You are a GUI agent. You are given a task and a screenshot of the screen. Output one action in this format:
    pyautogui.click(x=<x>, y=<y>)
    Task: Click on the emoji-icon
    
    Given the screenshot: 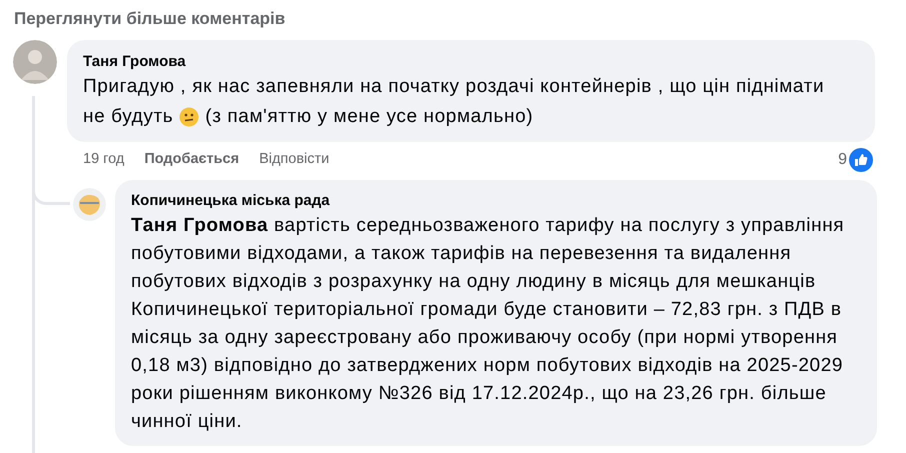 What is the action you would take?
    pyautogui.click(x=189, y=117)
    